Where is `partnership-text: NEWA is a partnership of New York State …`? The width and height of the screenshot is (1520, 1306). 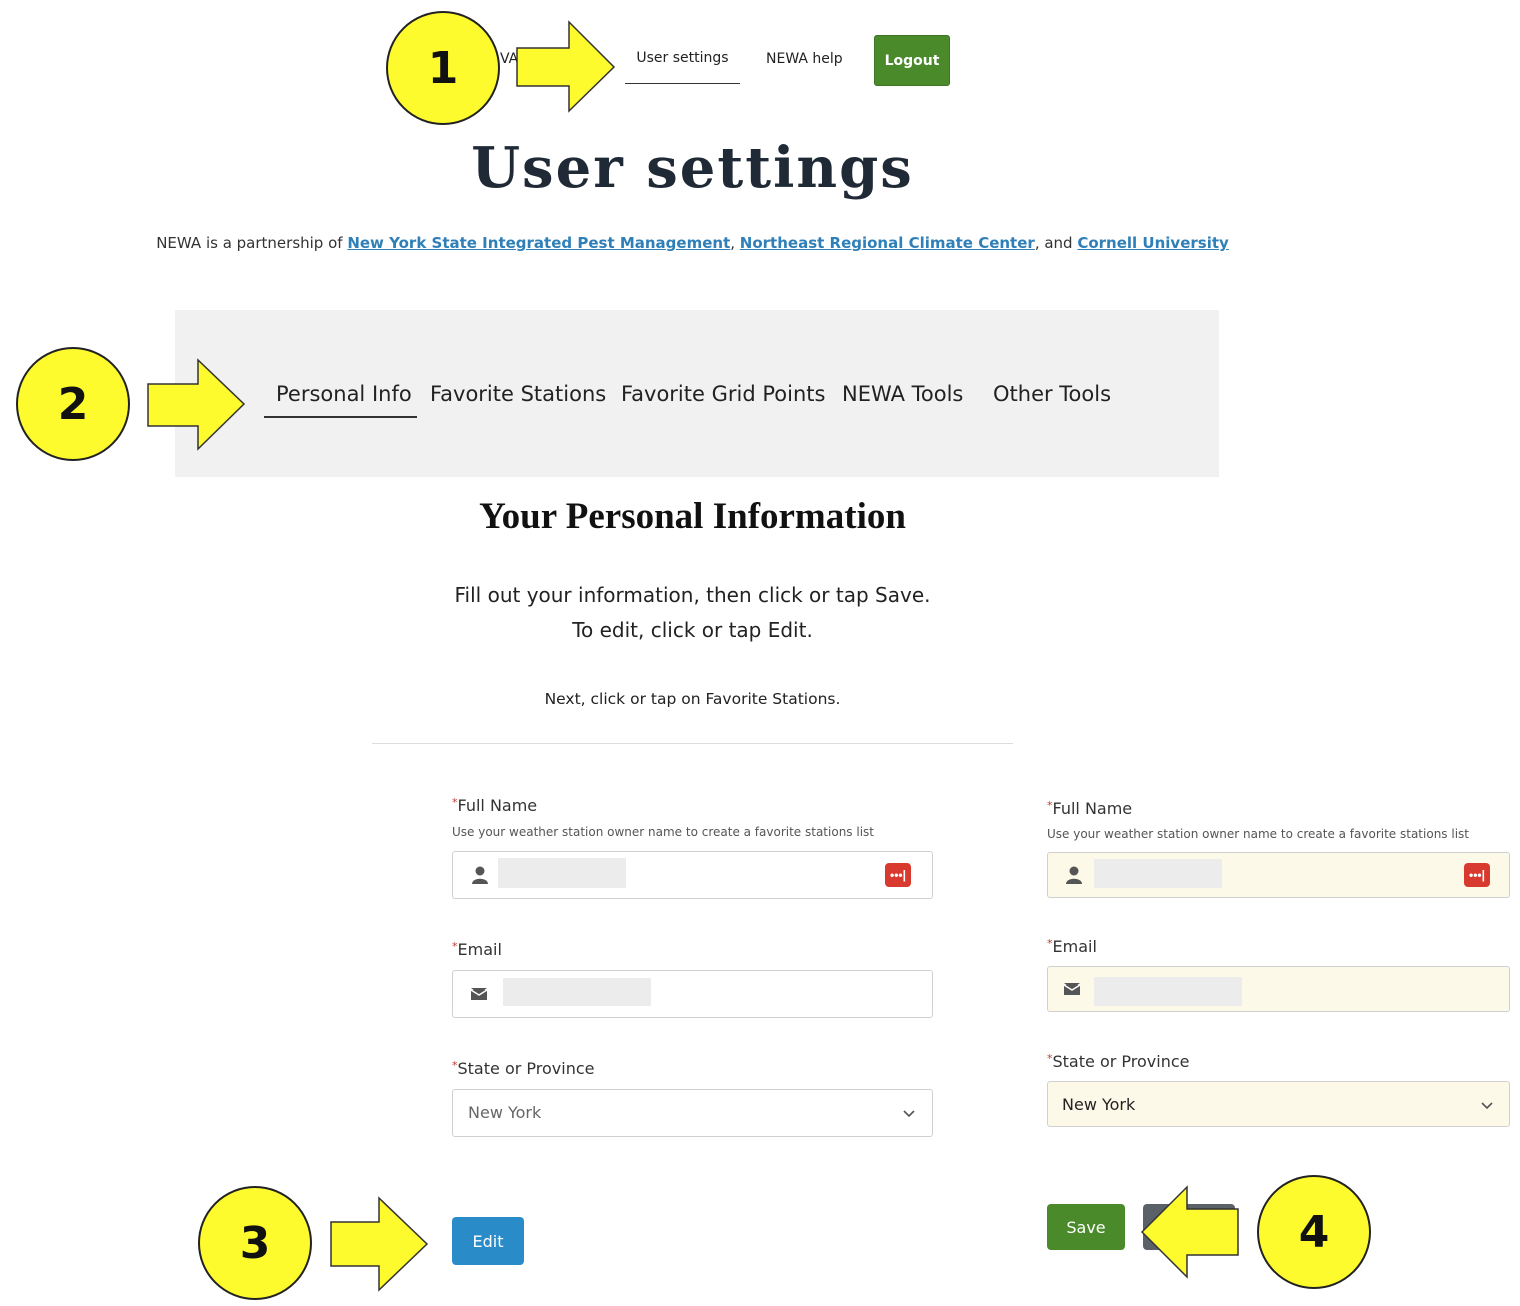 partnership-text: NEWA is a partnership of New York State … is located at coordinates (692, 243).